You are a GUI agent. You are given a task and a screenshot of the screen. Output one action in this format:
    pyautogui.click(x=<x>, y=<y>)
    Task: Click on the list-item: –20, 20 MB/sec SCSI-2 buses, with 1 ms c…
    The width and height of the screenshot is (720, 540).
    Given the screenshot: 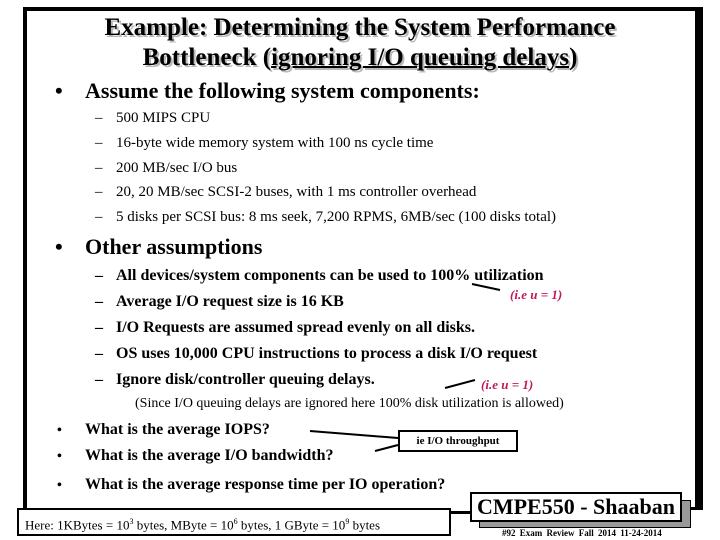 What is the action you would take?
    pyautogui.click(x=286, y=192)
    